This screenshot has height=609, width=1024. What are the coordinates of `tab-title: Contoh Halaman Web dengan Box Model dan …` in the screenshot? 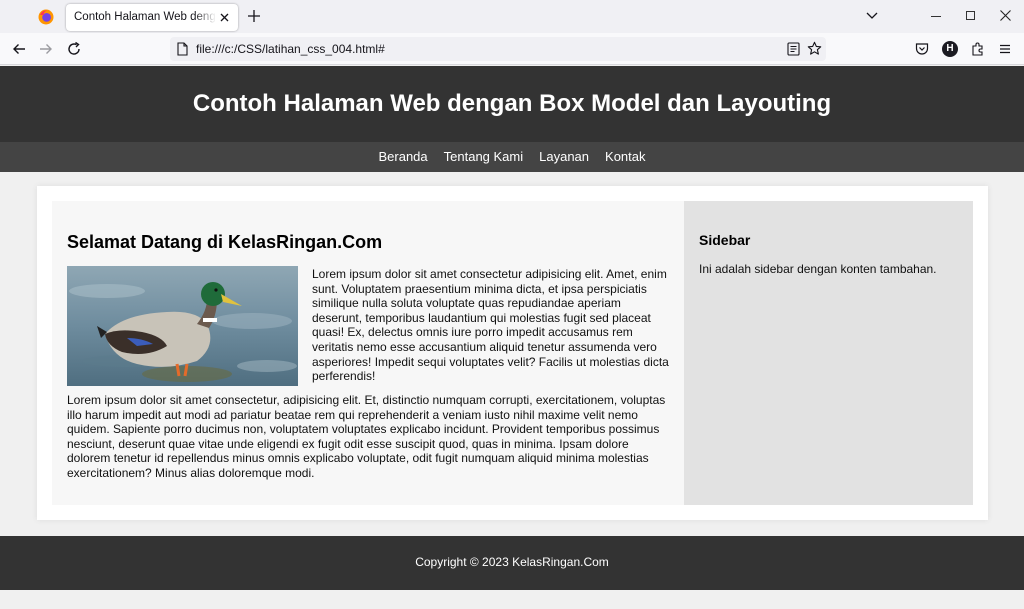 It's located at (145, 17).